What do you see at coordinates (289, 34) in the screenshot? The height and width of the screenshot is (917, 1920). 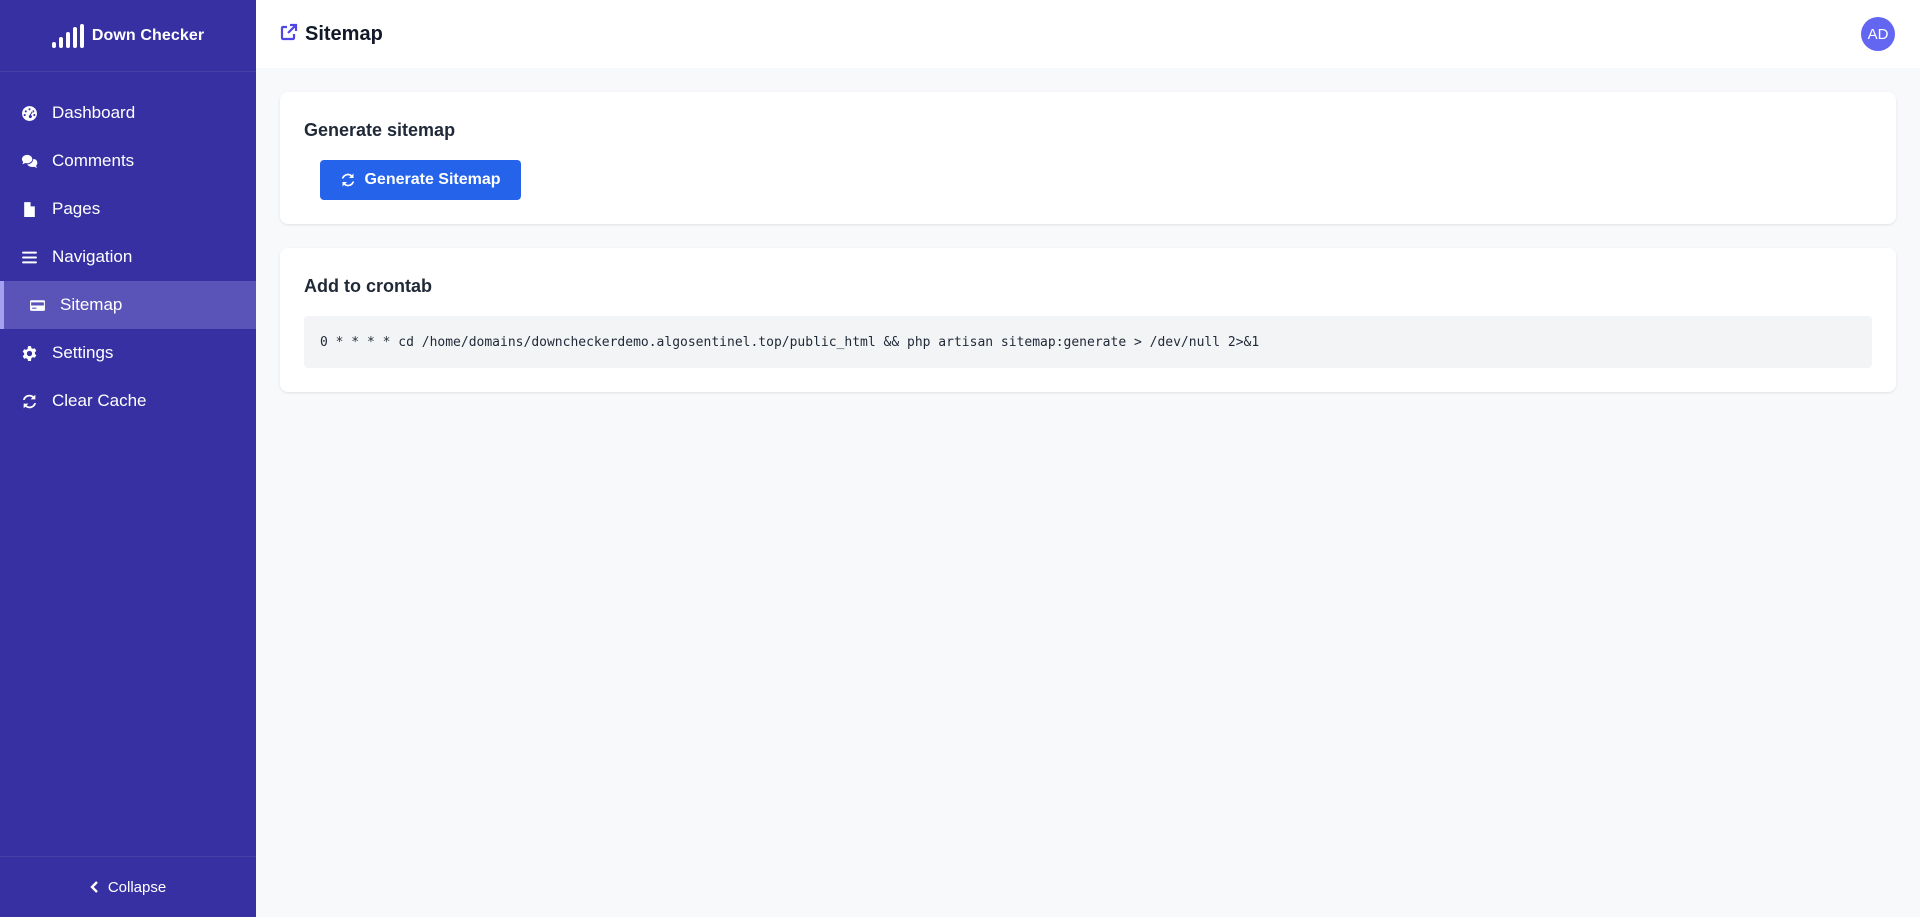 I see `external-link-icon` at bounding box center [289, 34].